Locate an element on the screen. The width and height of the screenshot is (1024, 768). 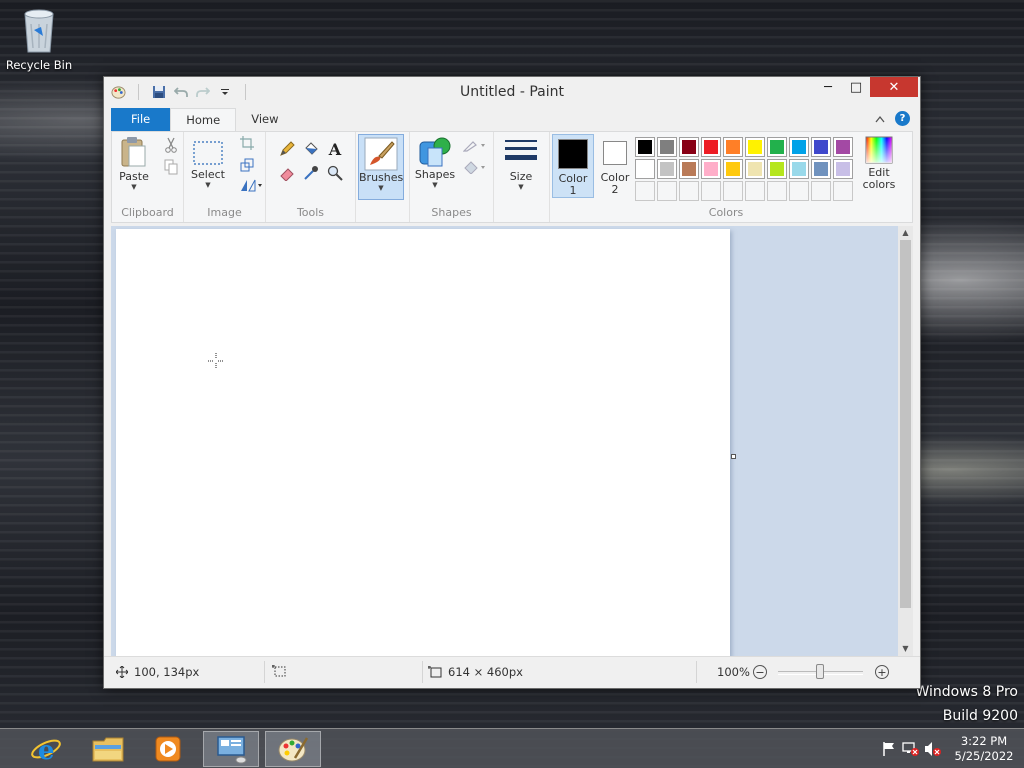
edit-colors-icon is located at coordinates (879, 150).